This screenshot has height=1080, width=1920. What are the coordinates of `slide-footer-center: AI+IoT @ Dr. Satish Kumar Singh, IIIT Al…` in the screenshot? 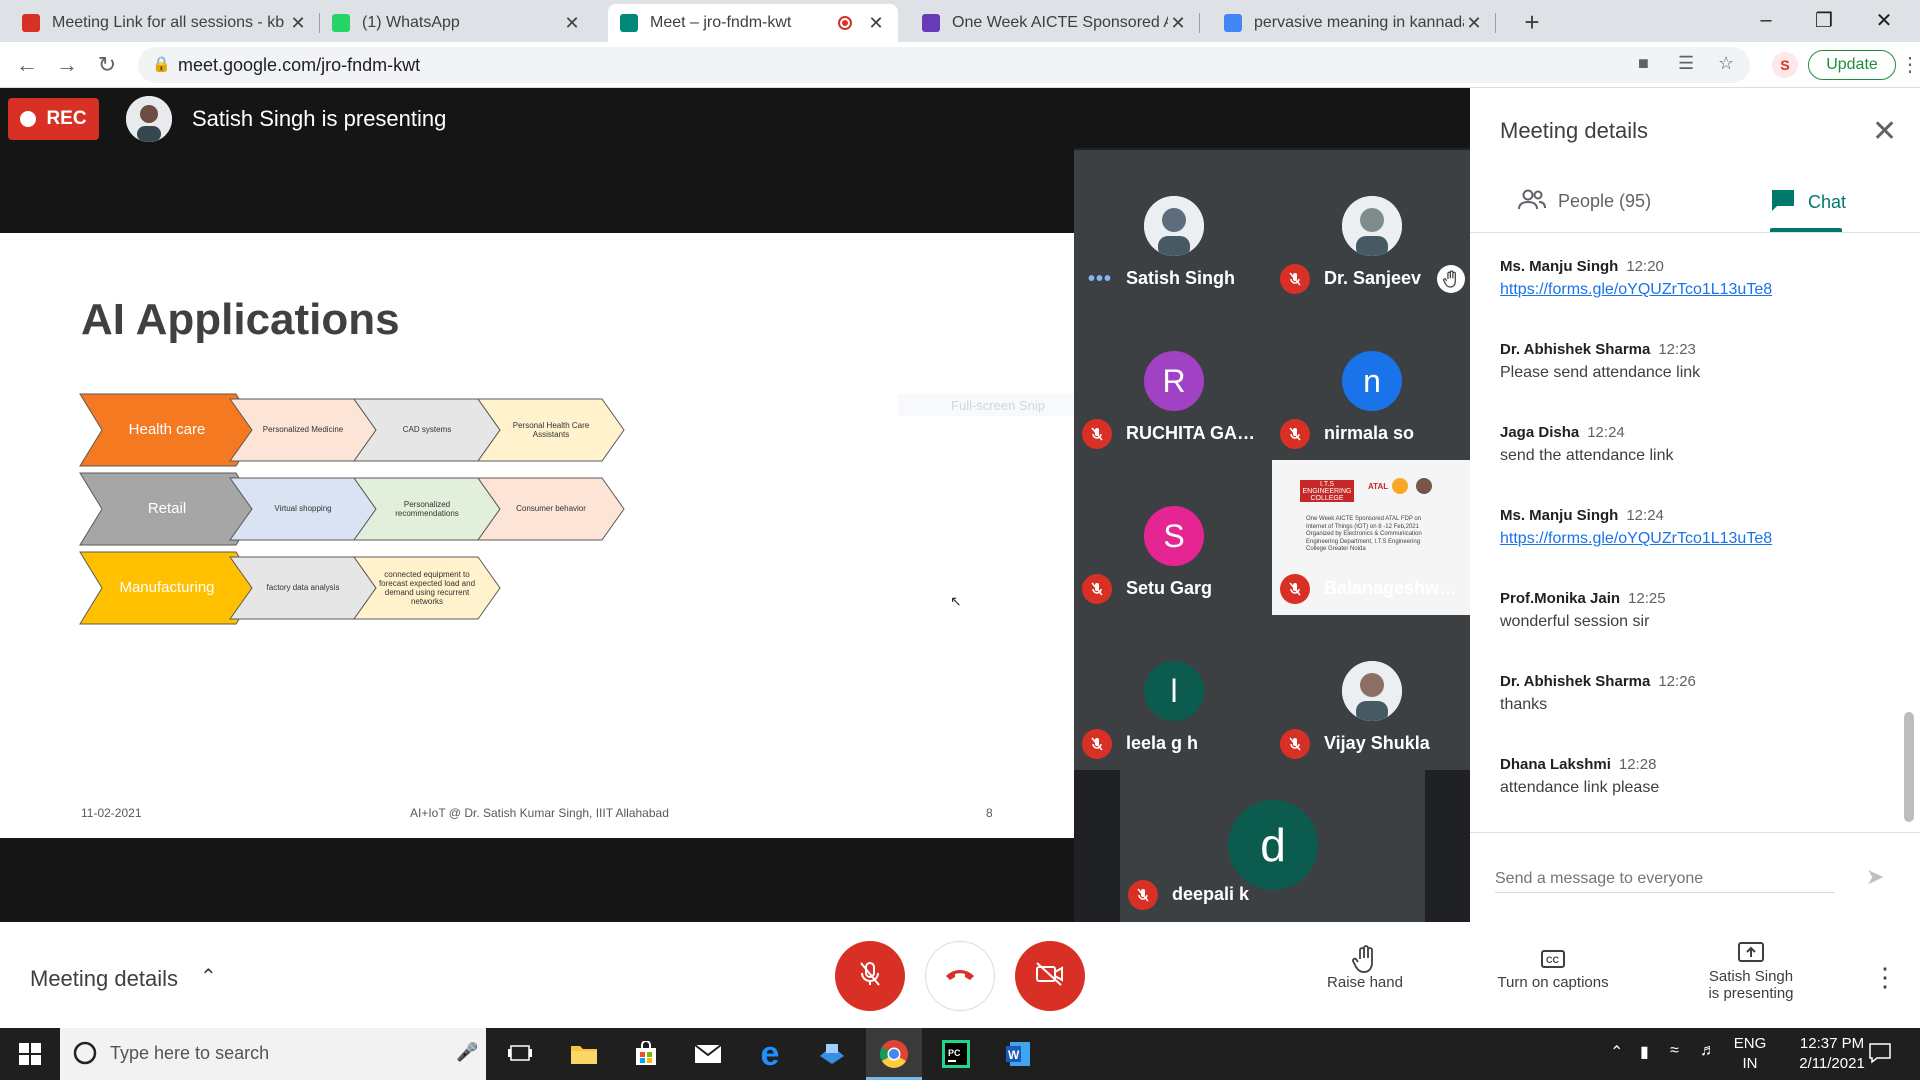 It's located at (539, 813).